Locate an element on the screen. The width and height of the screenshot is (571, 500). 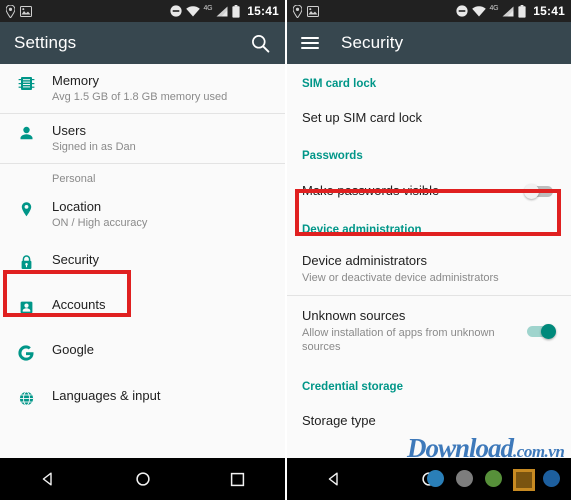
list-item-users: Users Signed in as Dan is located at coordinates (142, 138).